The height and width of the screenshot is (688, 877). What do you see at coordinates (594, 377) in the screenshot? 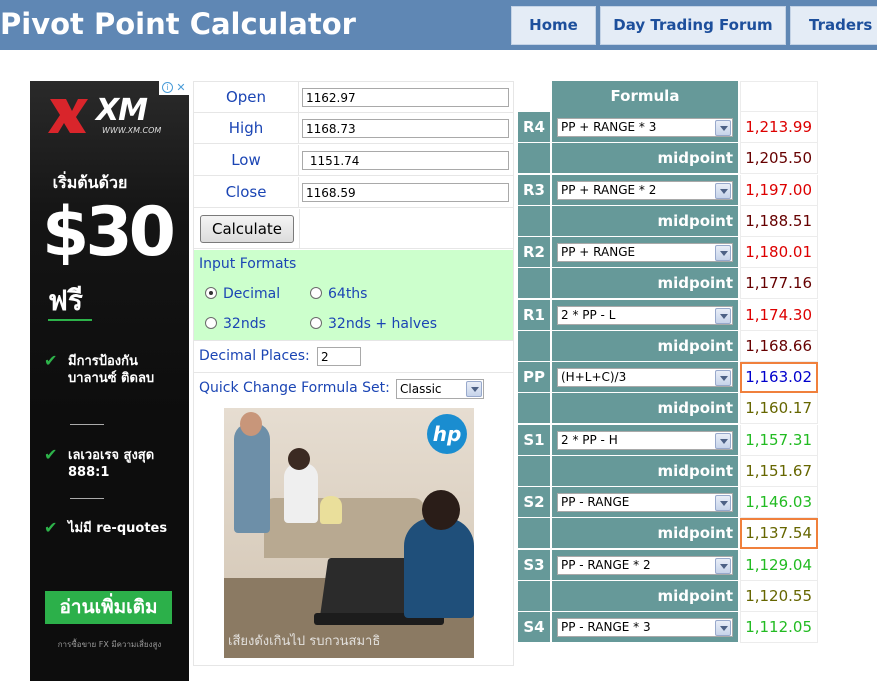
I see `formula-select-value: (H+L+C)/3` at bounding box center [594, 377].